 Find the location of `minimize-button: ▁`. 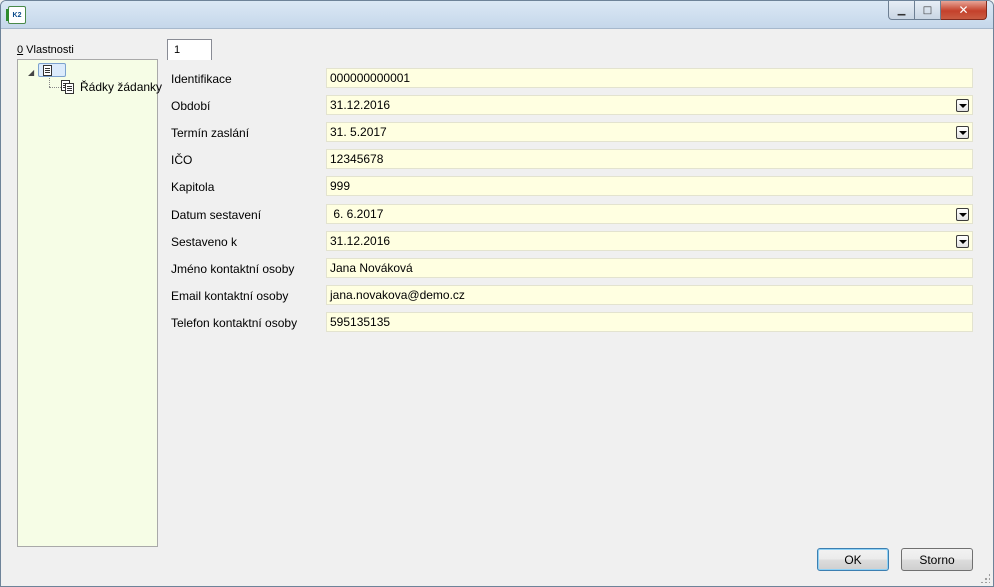

minimize-button: ▁ is located at coordinates (901, 10).